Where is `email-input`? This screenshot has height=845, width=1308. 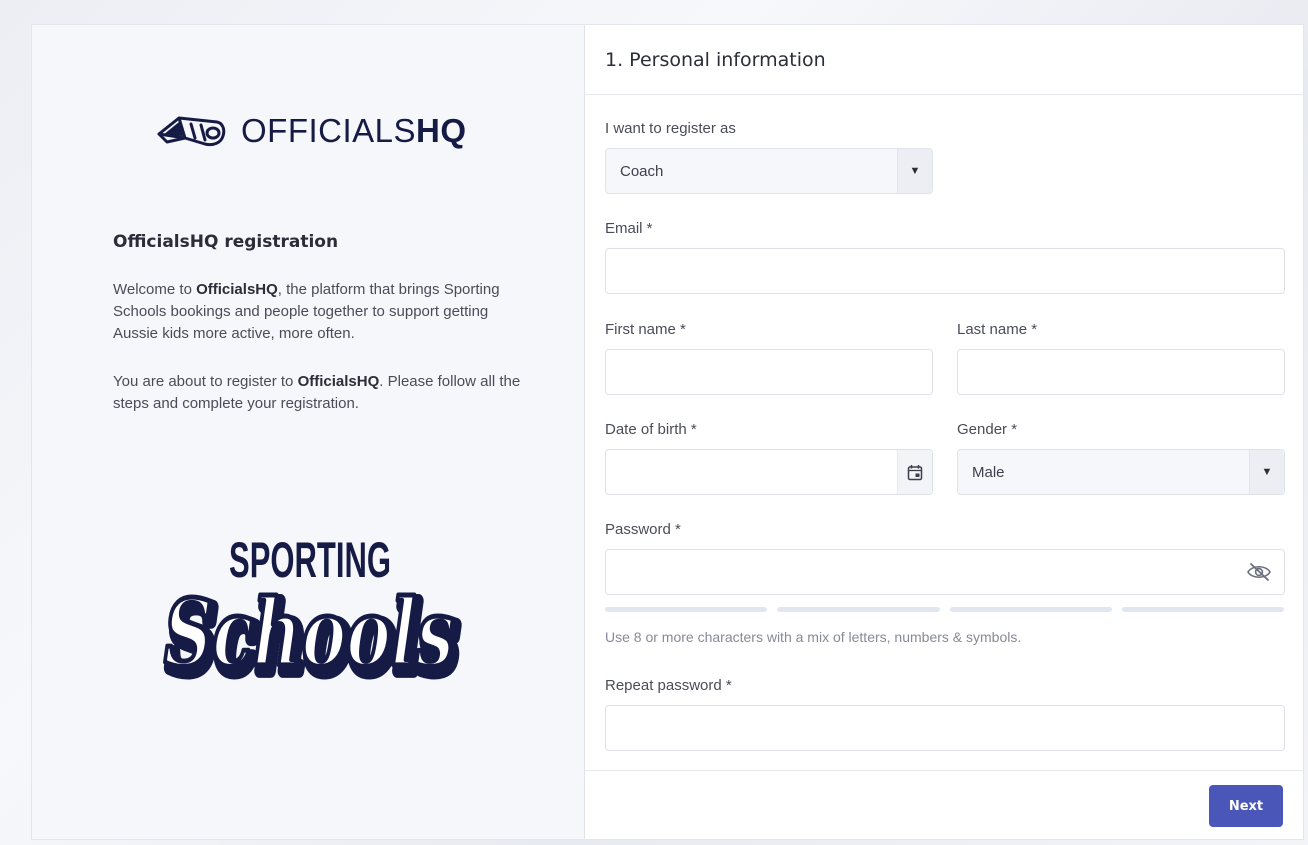
email-input is located at coordinates (945, 271).